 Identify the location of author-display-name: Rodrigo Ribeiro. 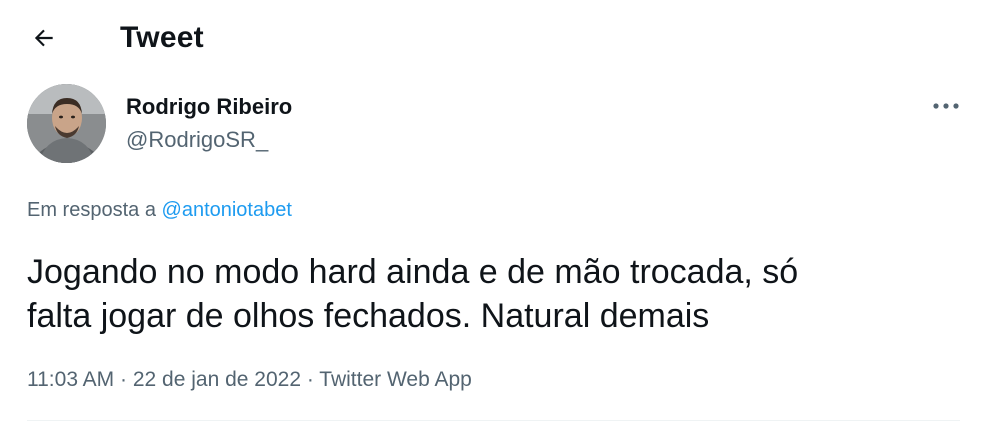
(209, 107).